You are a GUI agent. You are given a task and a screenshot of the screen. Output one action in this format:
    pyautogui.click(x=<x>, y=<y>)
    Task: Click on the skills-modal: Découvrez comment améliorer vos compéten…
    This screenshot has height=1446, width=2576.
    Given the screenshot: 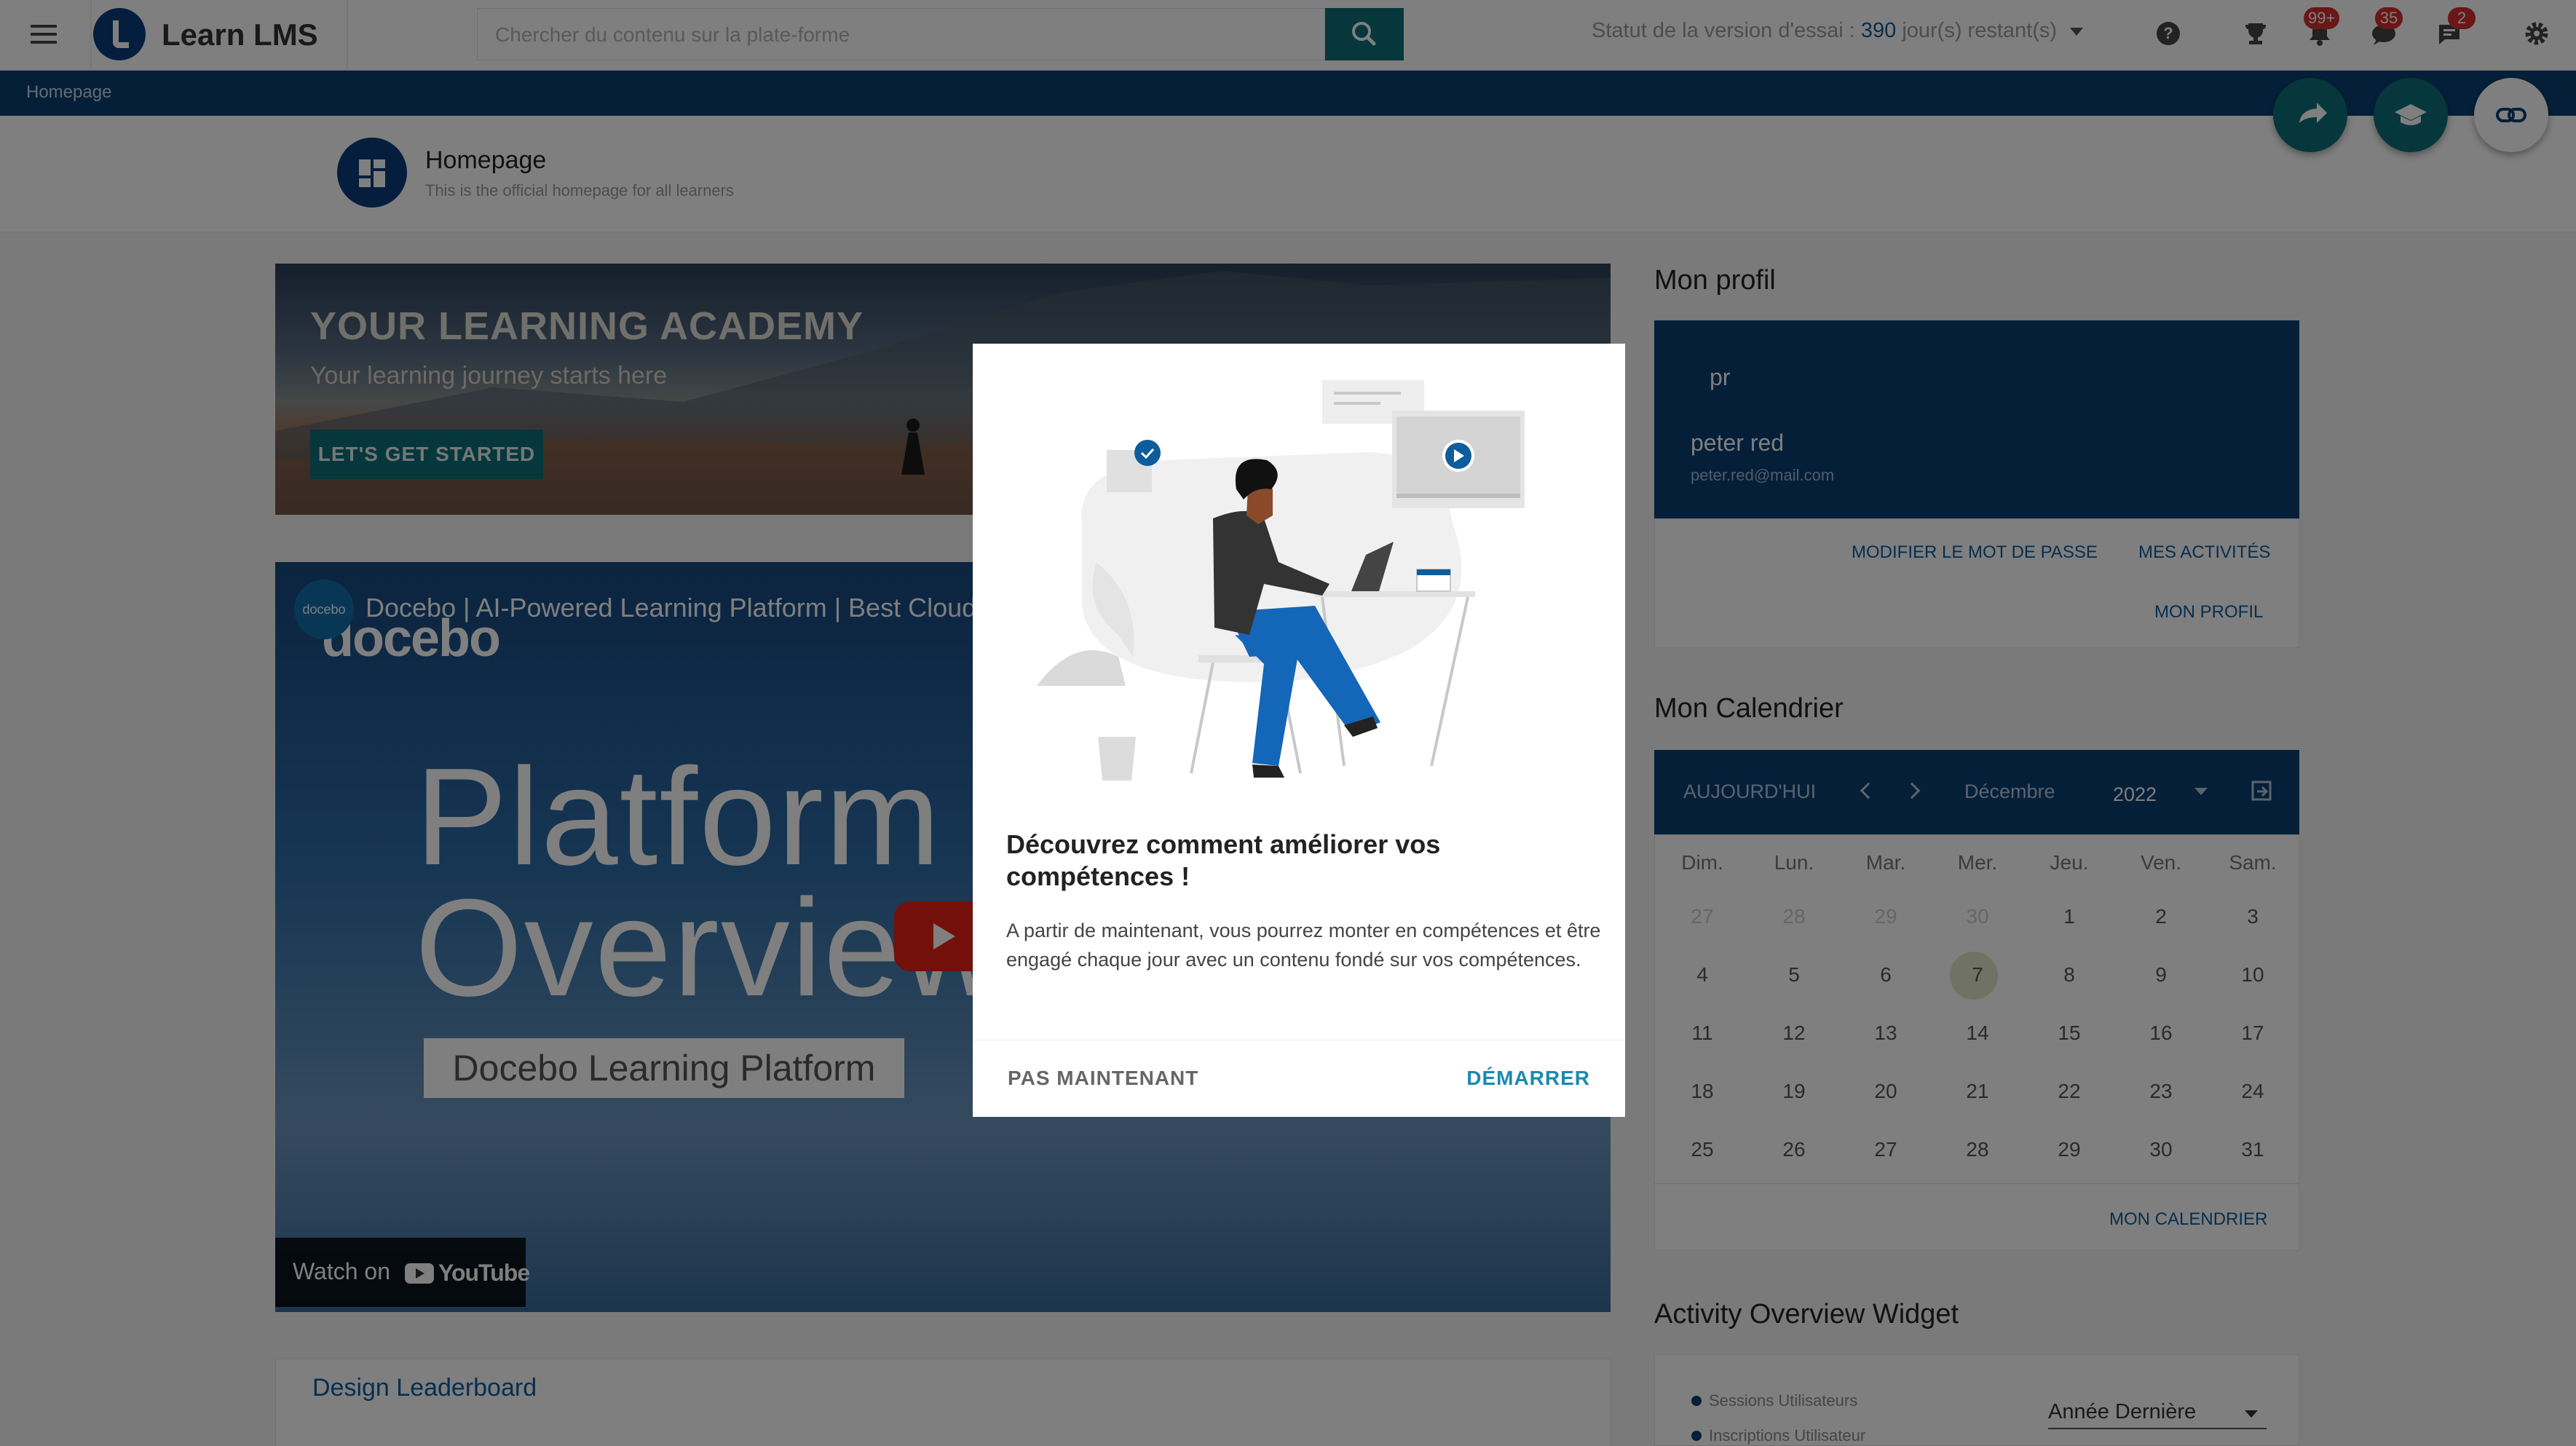 What is the action you would take?
    pyautogui.click(x=1299, y=731)
    